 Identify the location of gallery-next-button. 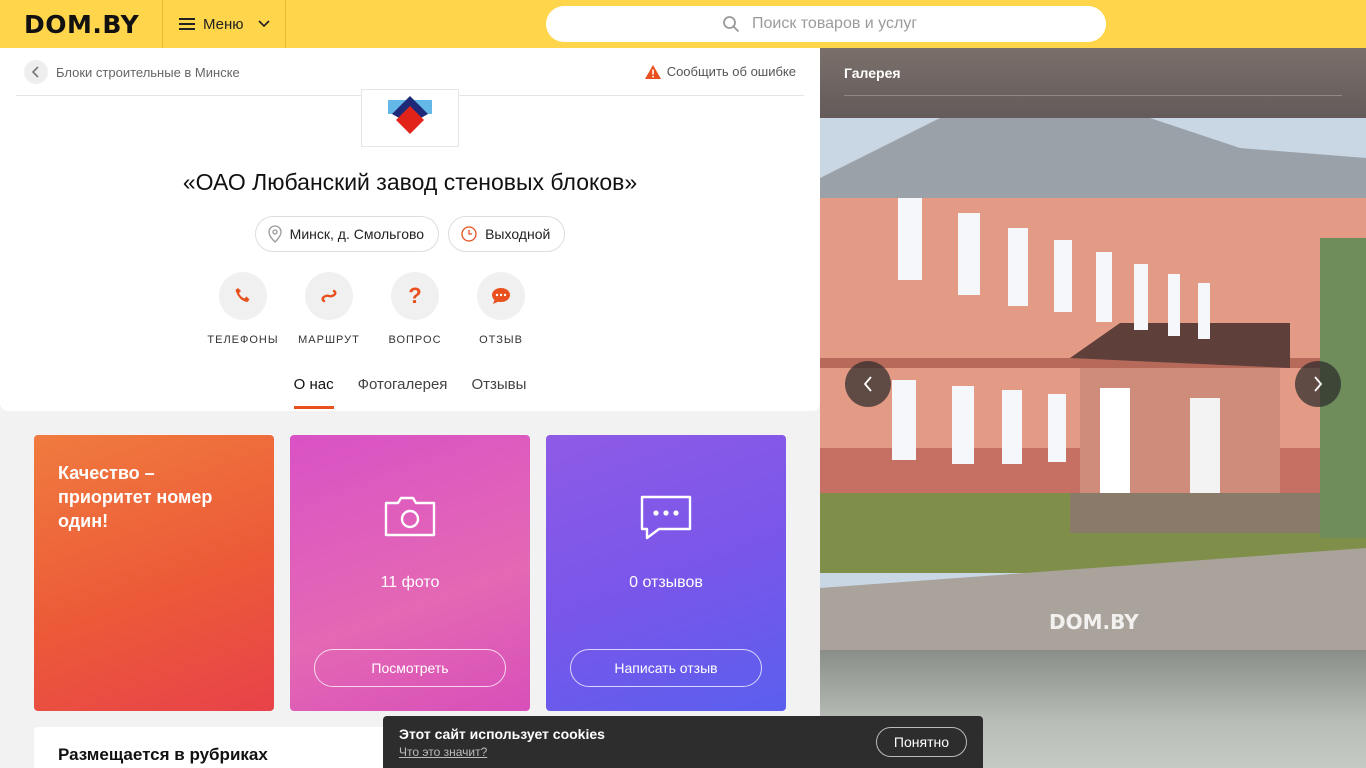
(1318, 384).